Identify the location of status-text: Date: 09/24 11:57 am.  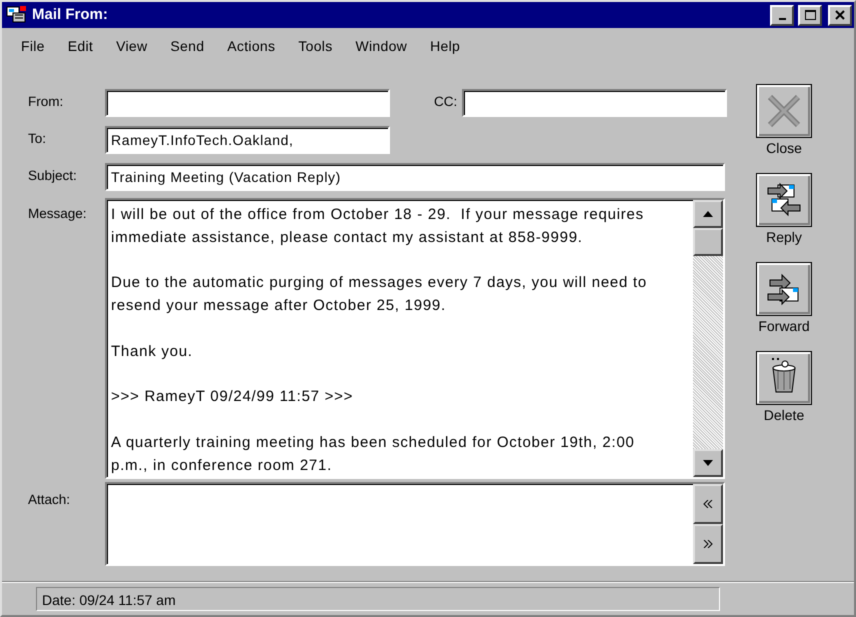
(378, 599).